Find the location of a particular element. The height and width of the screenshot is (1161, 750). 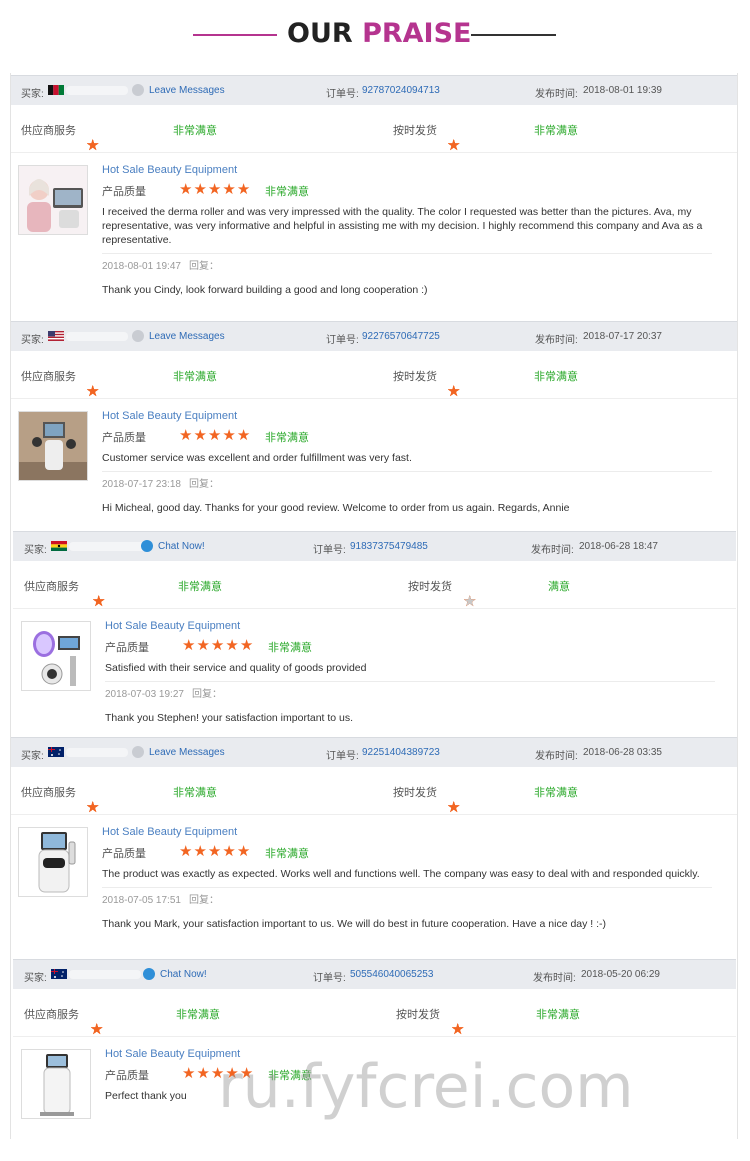

order-number-link: 92787024094713 is located at coordinates (401, 90).